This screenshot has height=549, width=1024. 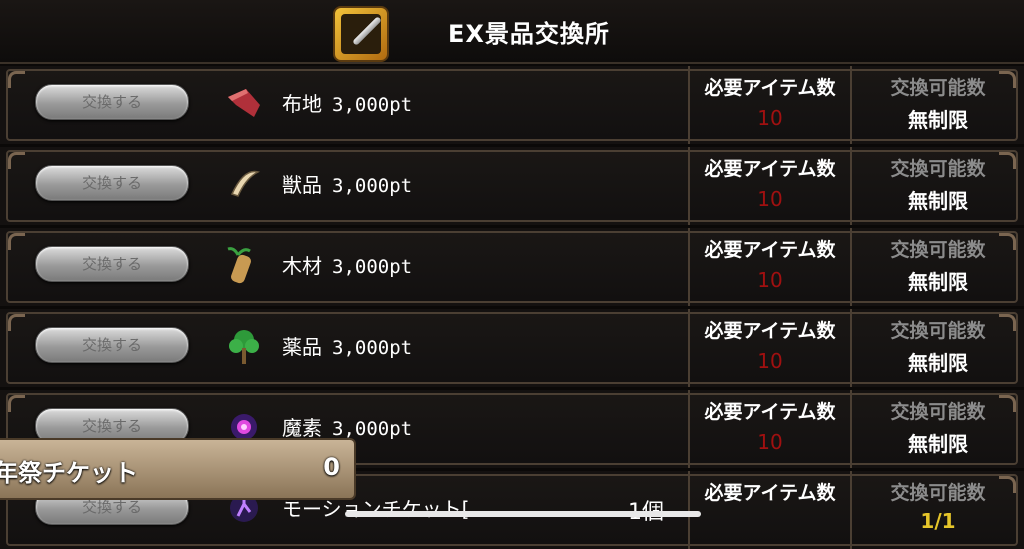 I want to click on item-name-text: 獣品, so click(x=302, y=185).